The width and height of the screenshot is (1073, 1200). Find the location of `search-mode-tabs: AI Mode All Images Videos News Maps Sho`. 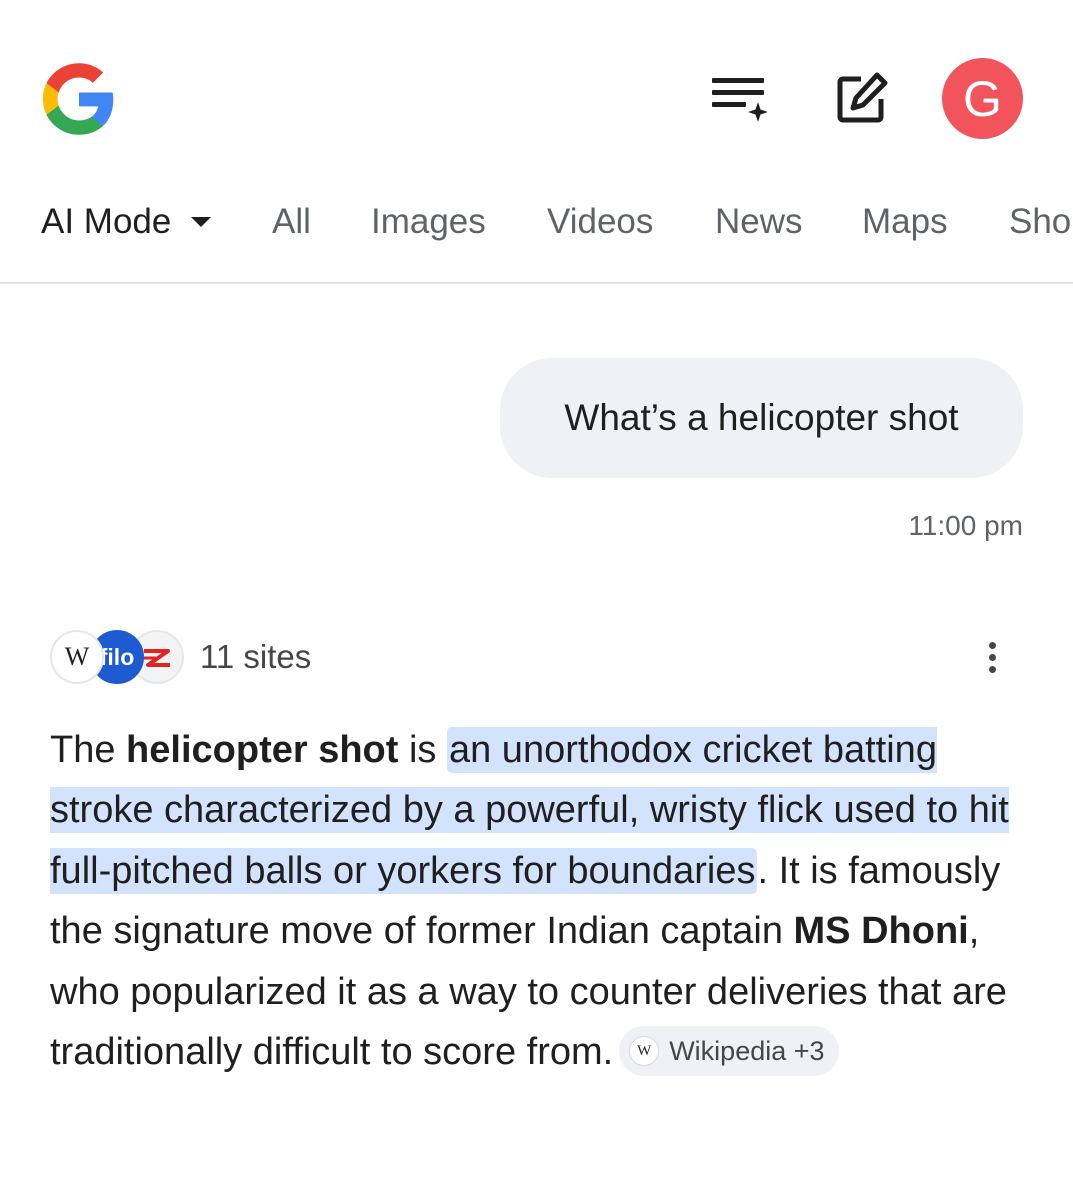

search-mode-tabs: AI Mode All Images Videos News Maps Sho is located at coordinates (536, 237).